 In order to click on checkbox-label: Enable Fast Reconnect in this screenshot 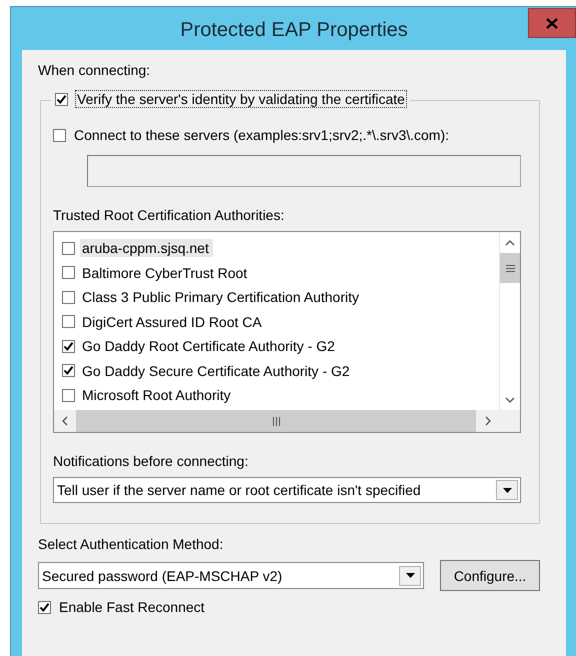, I will do `click(132, 607)`.